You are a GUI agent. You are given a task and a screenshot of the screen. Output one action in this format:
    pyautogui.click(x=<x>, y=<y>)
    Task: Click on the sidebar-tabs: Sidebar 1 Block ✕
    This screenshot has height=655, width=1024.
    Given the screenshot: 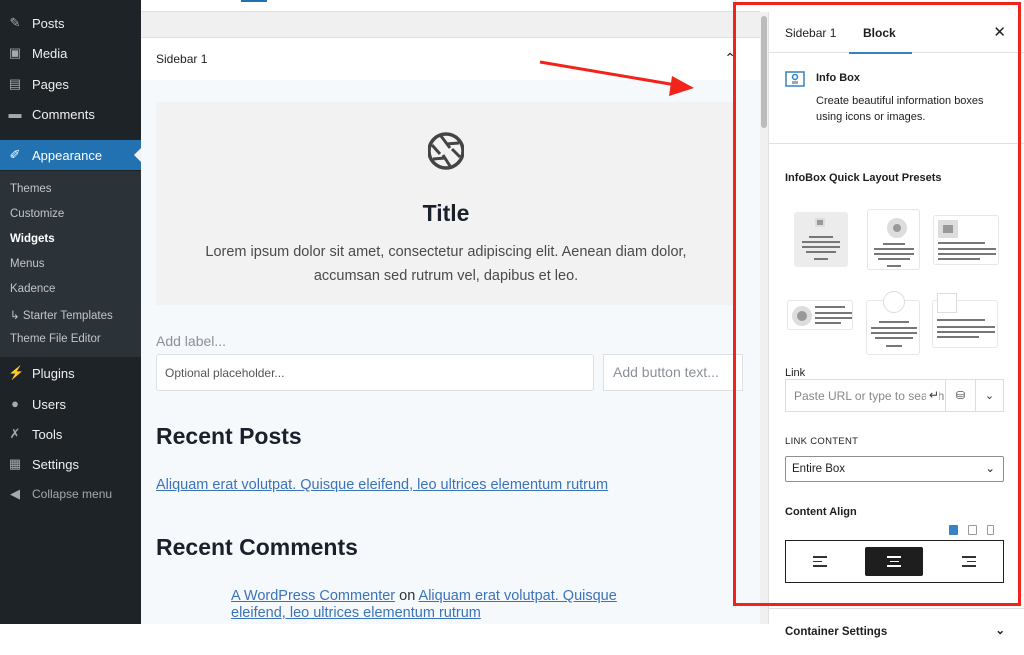 What is the action you would take?
    pyautogui.click(x=896, y=33)
    